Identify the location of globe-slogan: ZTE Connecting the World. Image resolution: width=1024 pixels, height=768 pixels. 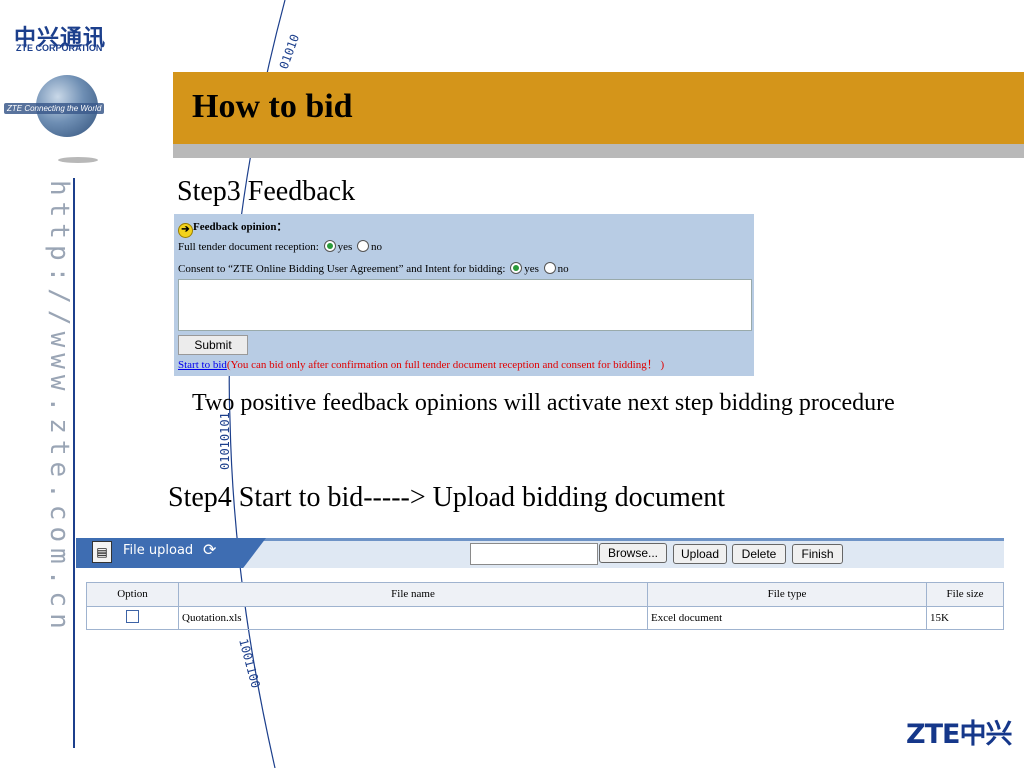
(54, 108).